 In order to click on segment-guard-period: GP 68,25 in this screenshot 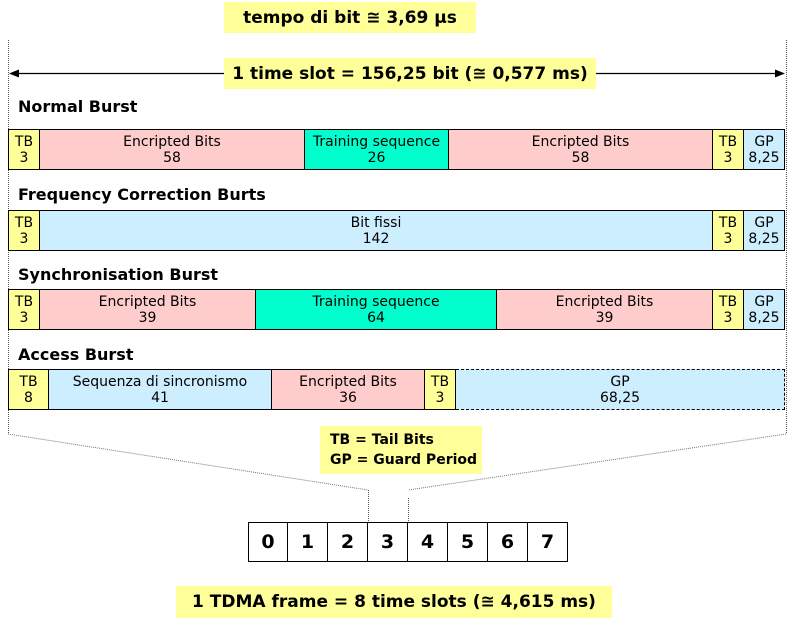, I will do `click(620, 389)`.